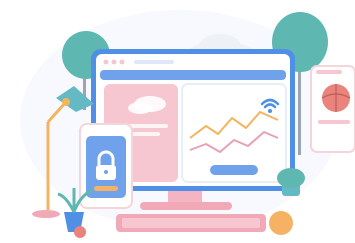 The image size is (355, 243). What do you see at coordinates (234, 170) in the screenshot?
I see `screen-button` at bounding box center [234, 170].